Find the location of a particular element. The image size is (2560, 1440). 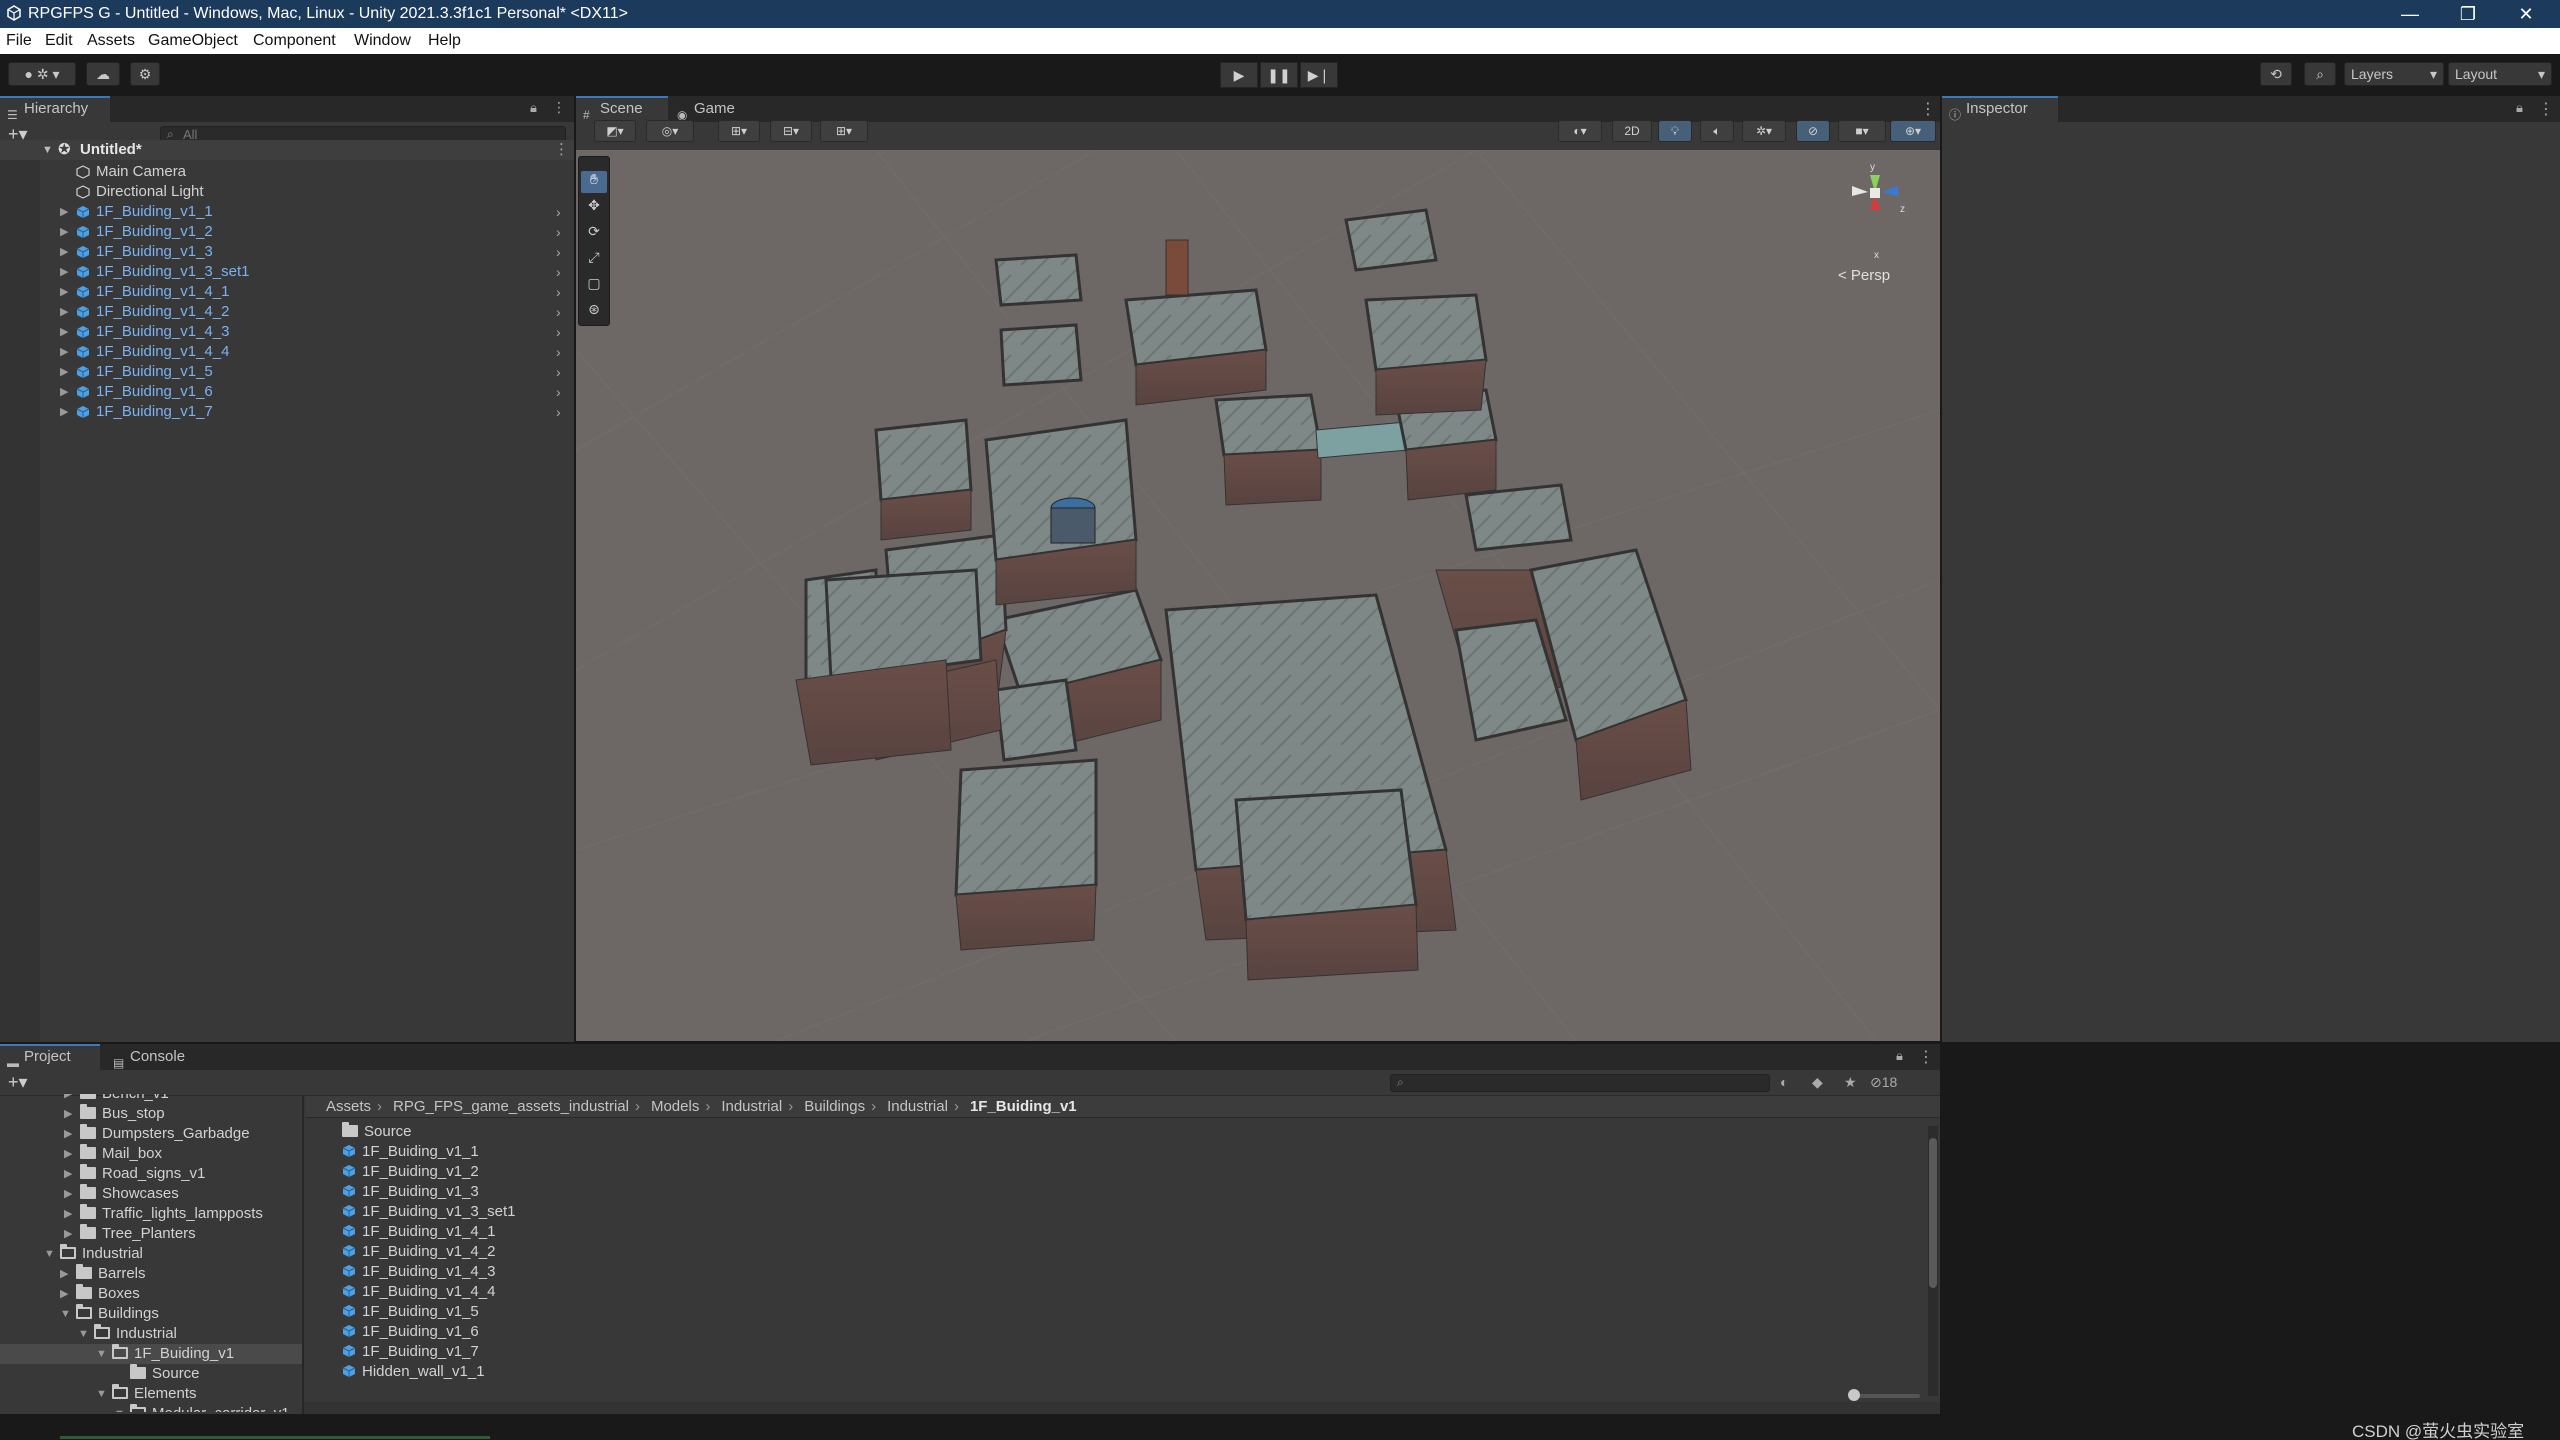

project-tree-item: ▼ Elements is located at coordinates (151, 1394).